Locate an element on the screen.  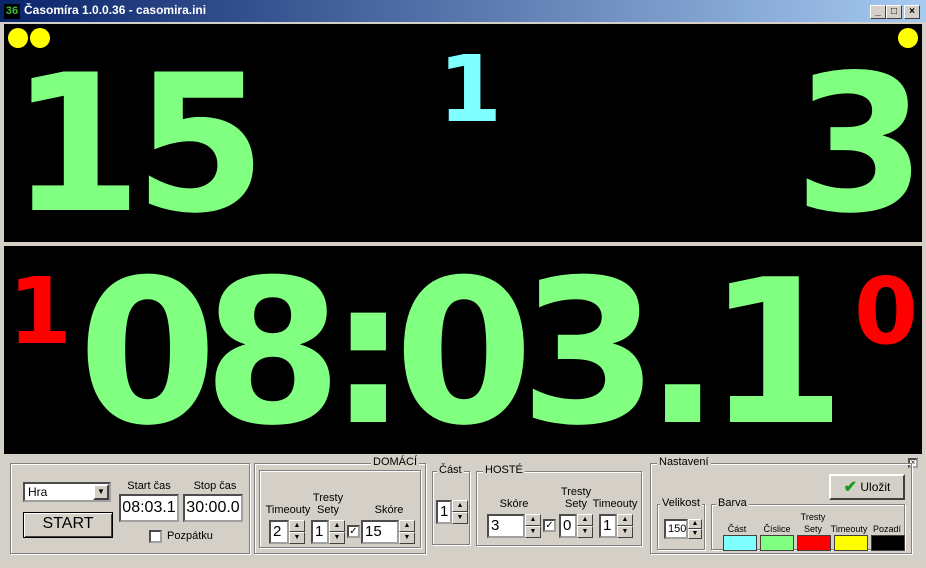
start-button: START is located at coordinates (68, 525).